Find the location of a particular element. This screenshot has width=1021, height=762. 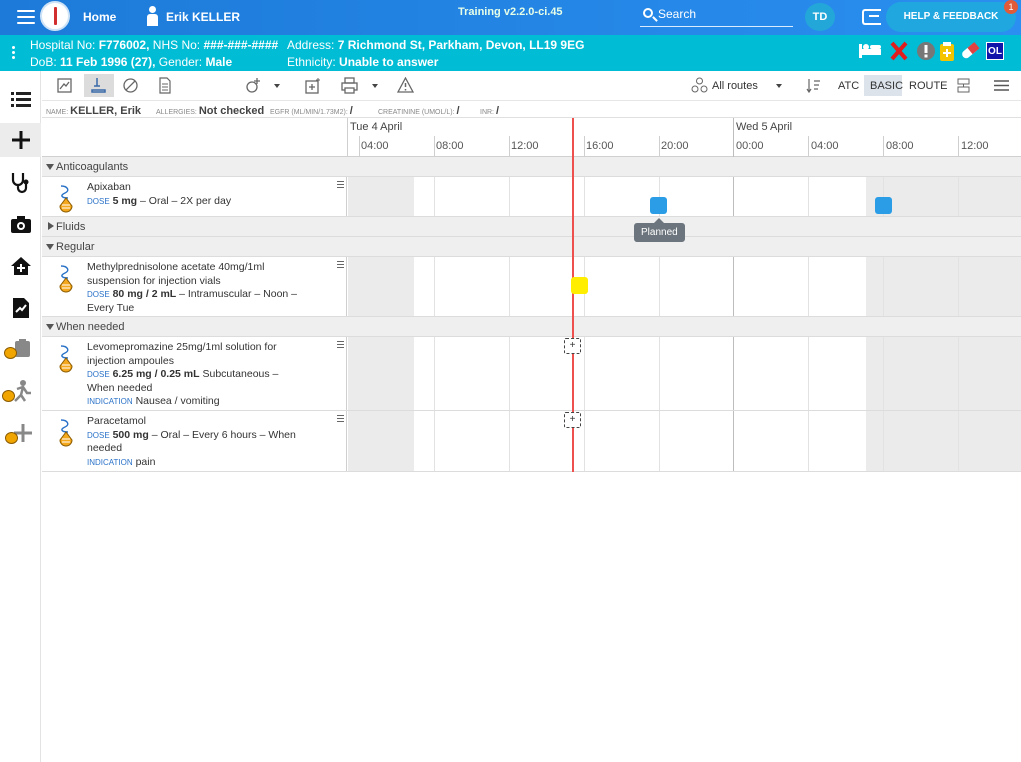

pill-view-icon is located at coordinates (130, 85).